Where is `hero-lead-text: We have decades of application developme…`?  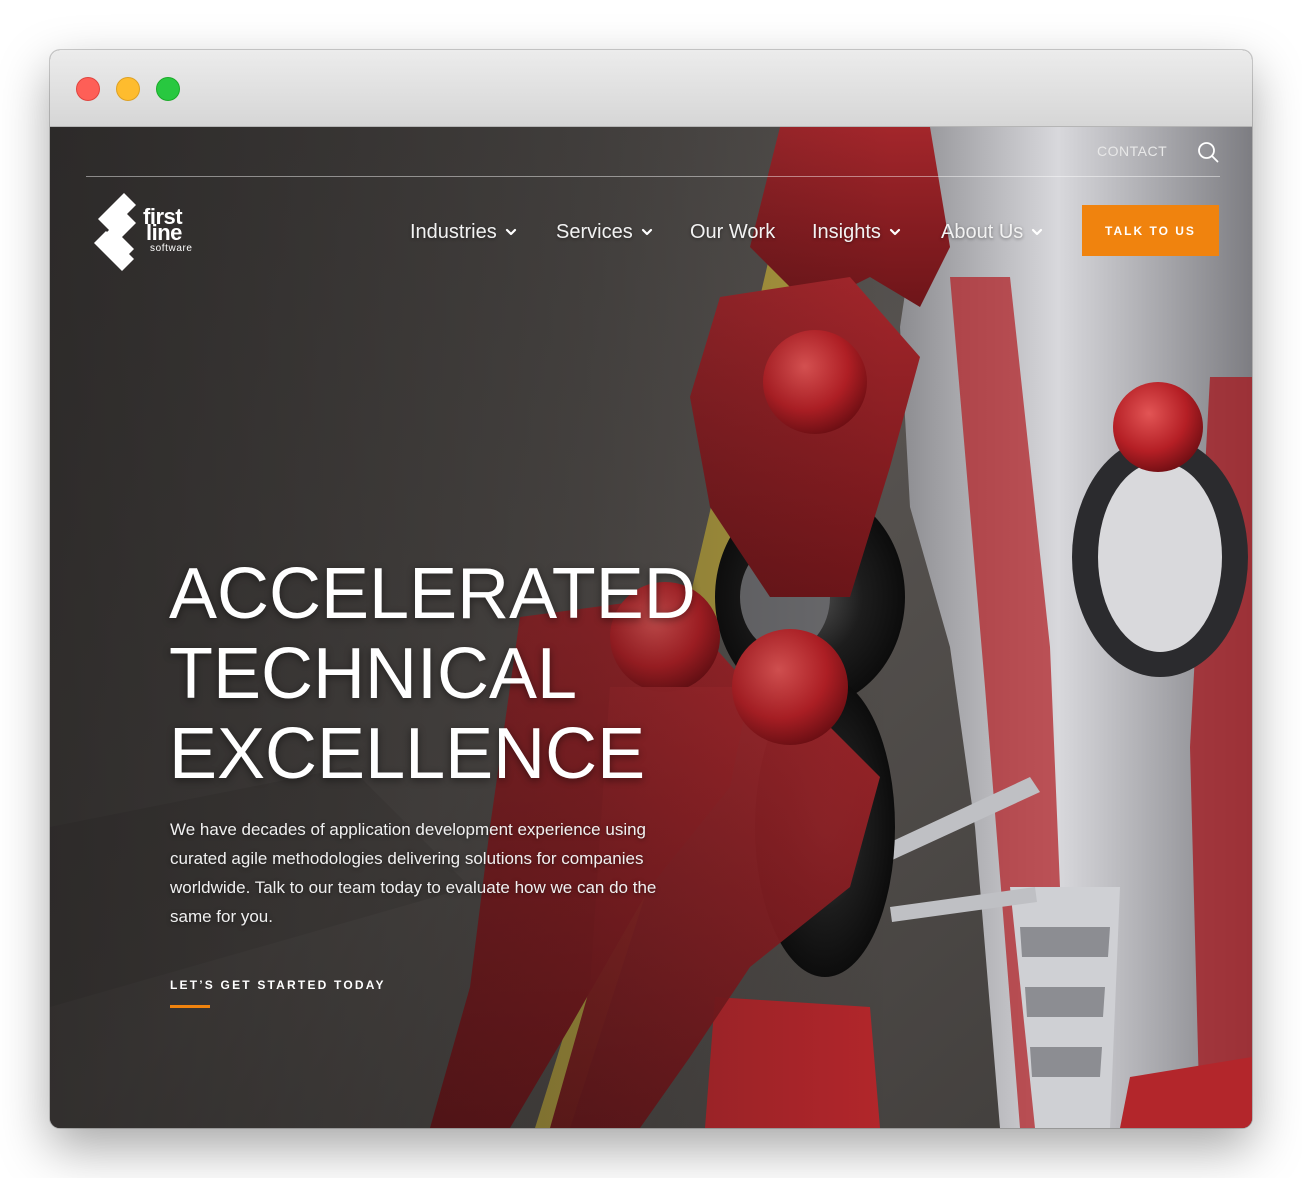
hero-lead-text: We have decades of application developme… is located at coordinates (413, 873).